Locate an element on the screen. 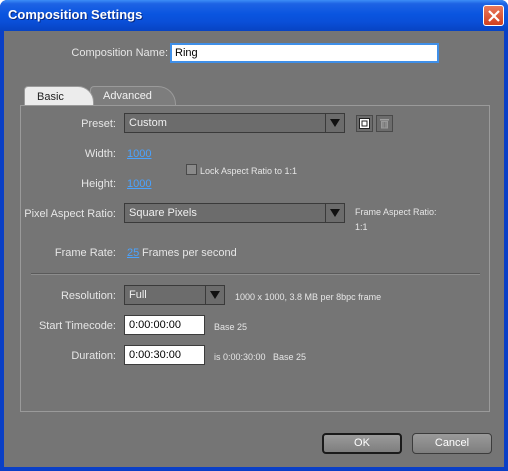 The height and width of the screenshot is (471, 508). resolution-label: Resolution: is located at coordinates (88, 296).